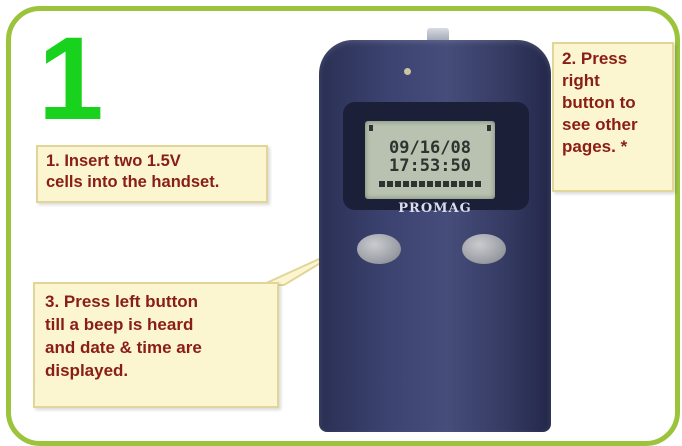 The image size is (682, 446). Describe the element at coordinates (599, 102) in the screenshot. I see `callout-line: button to` at that location.